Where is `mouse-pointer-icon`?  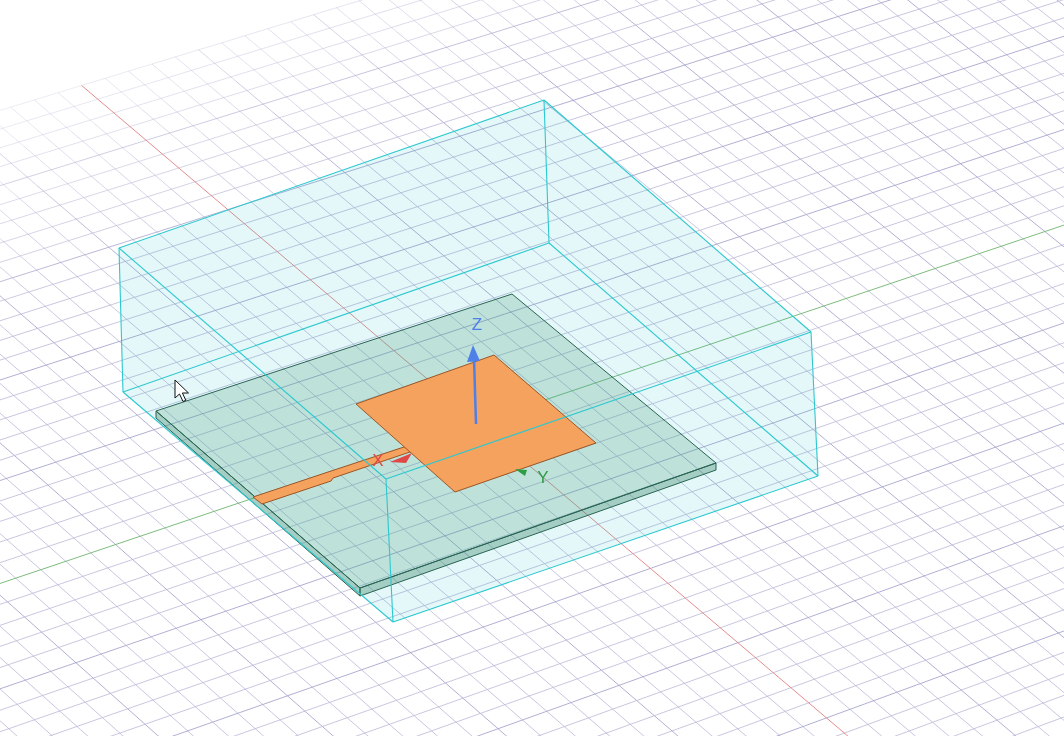
mouse-pointer-icon is located at coordinates (181, 390).